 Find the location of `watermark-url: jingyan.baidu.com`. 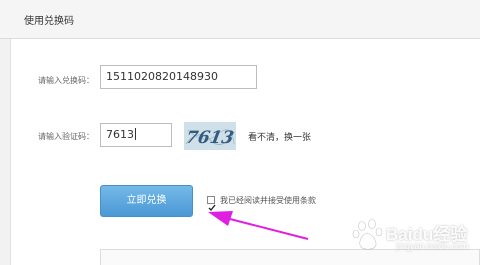

watermark-url: jingyan.baidu.com is located at coordinates (432, 246).